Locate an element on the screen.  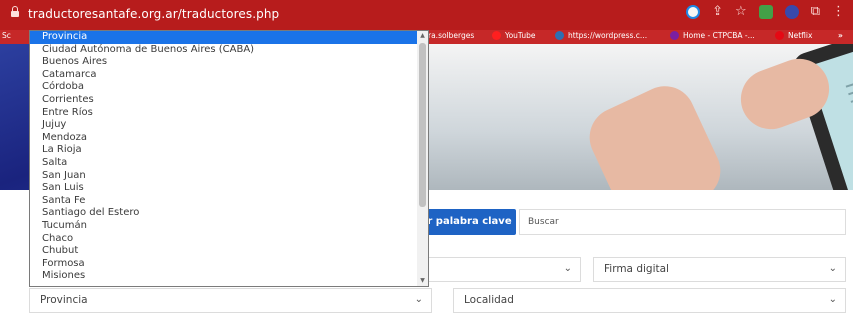
scrollbar: ▲ ▼ is located at coordinates (422, 158).